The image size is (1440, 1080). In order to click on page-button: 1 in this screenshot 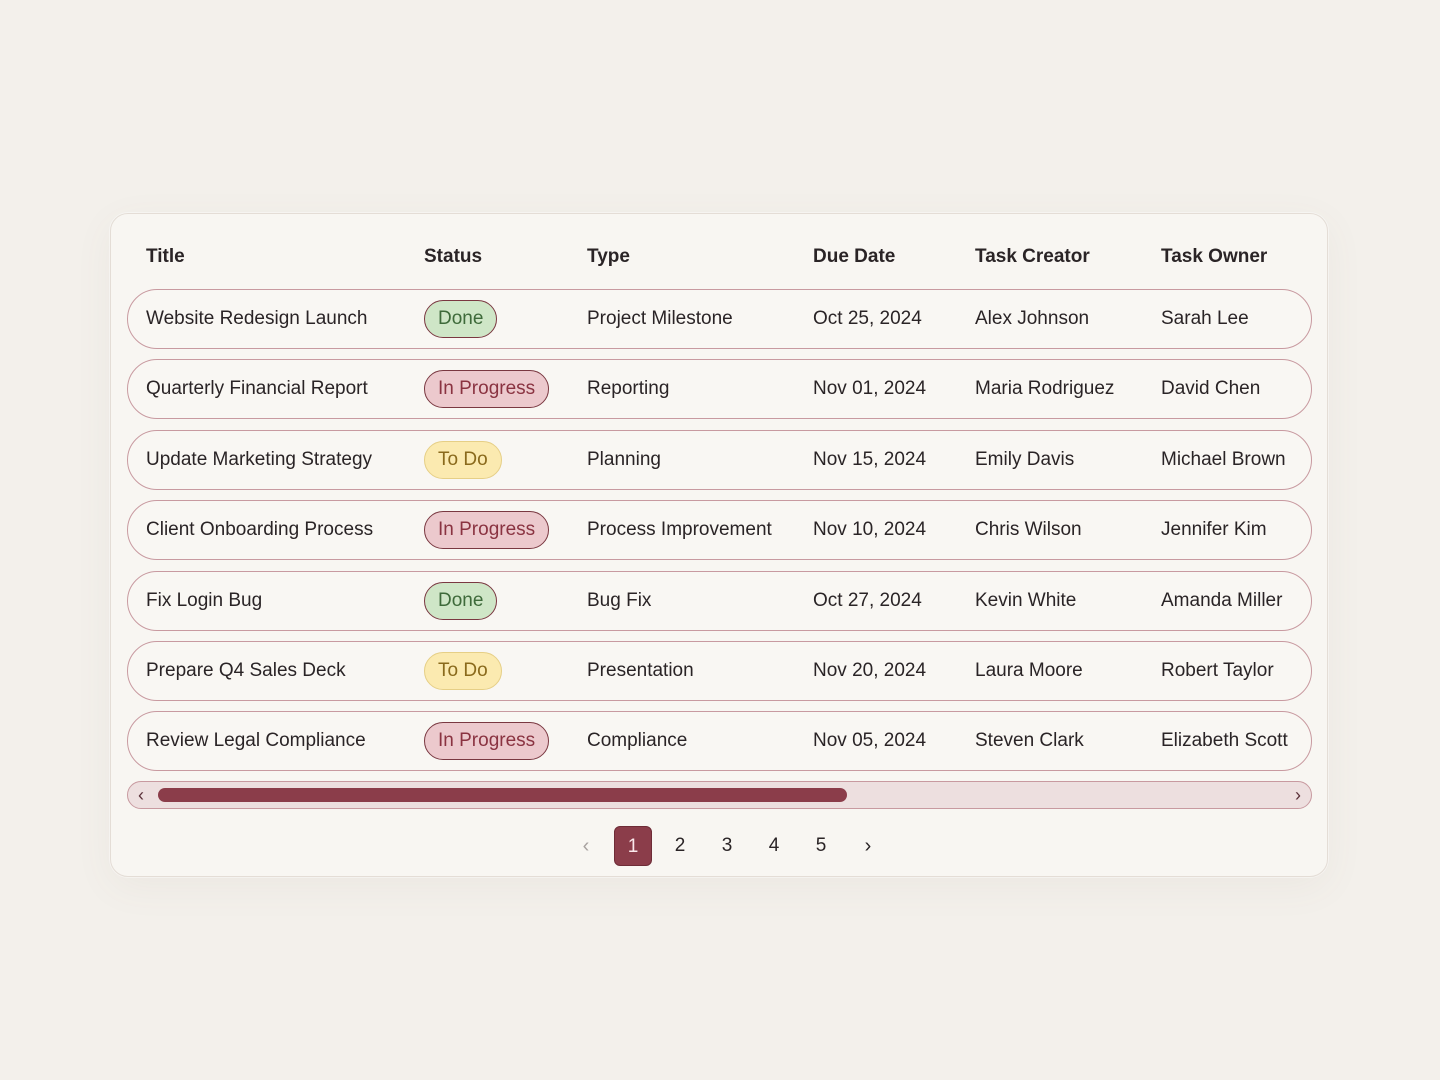, I will do `click(633, 846)`.